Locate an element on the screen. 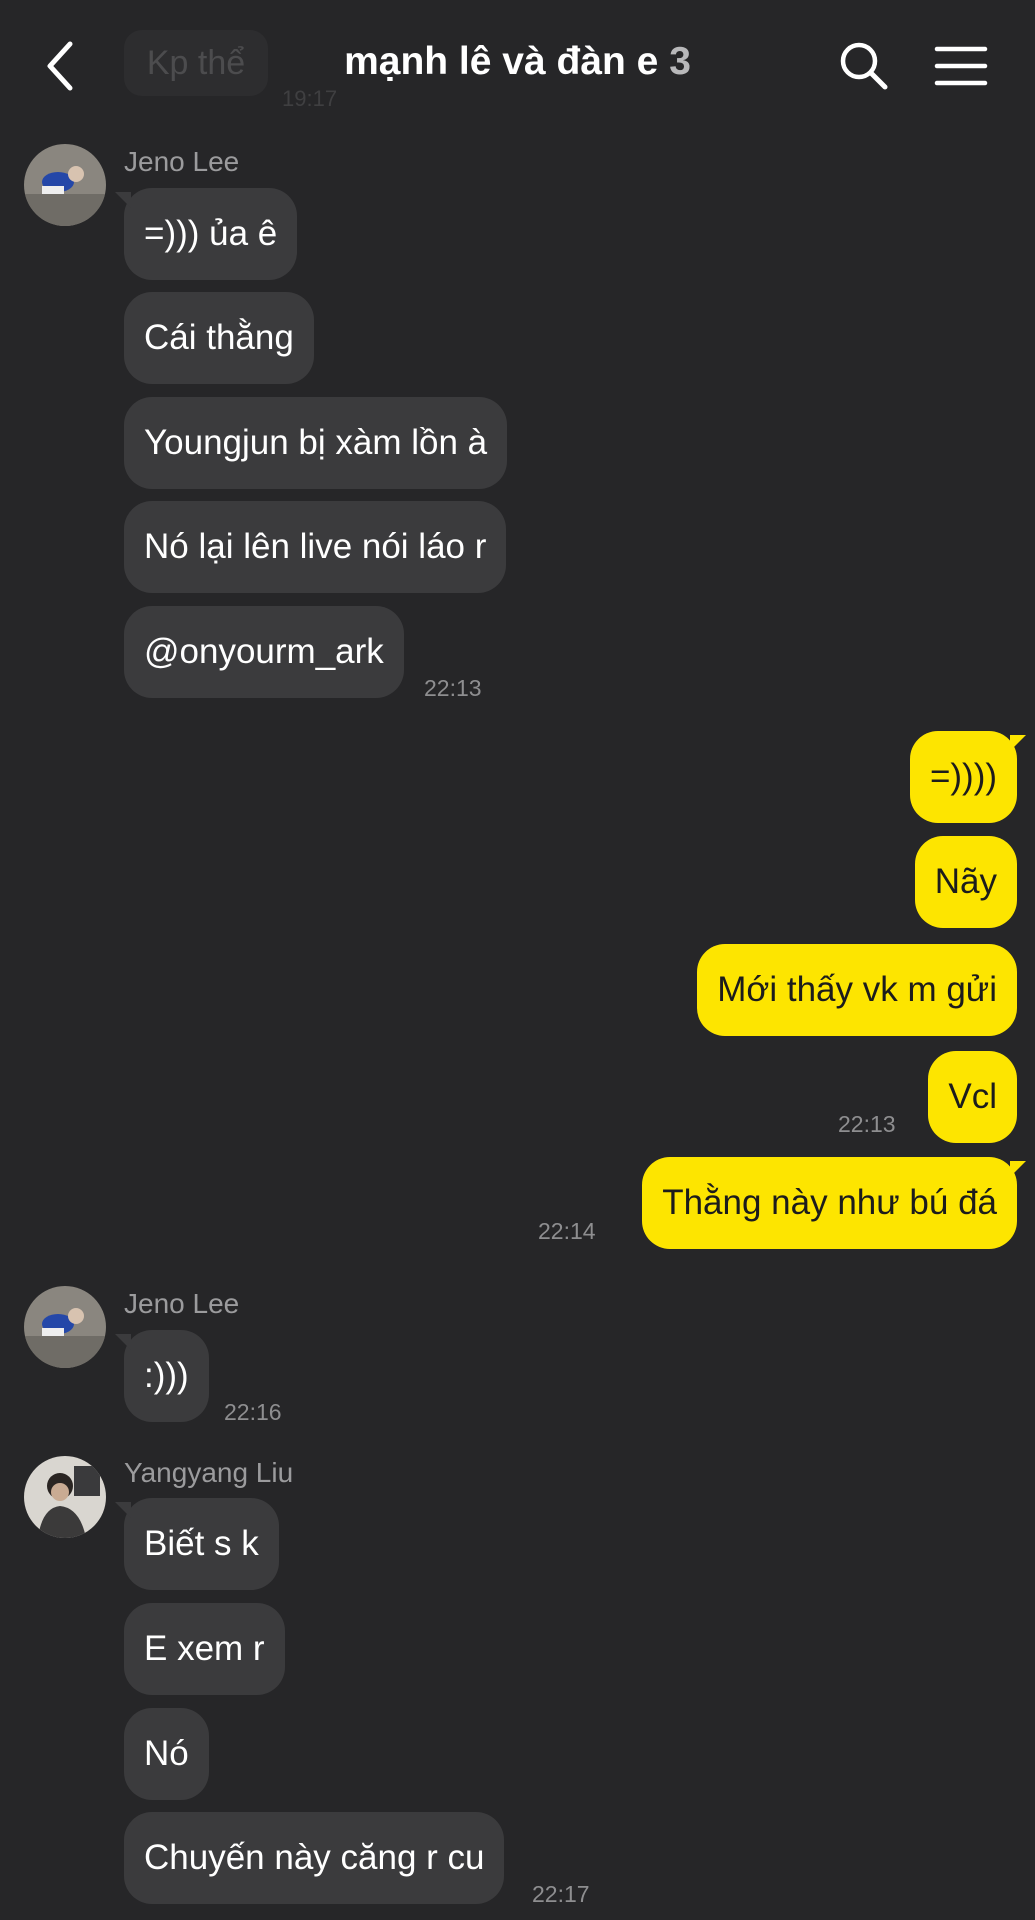  message-time: 22:16 is located at coordinates (253, 1412).